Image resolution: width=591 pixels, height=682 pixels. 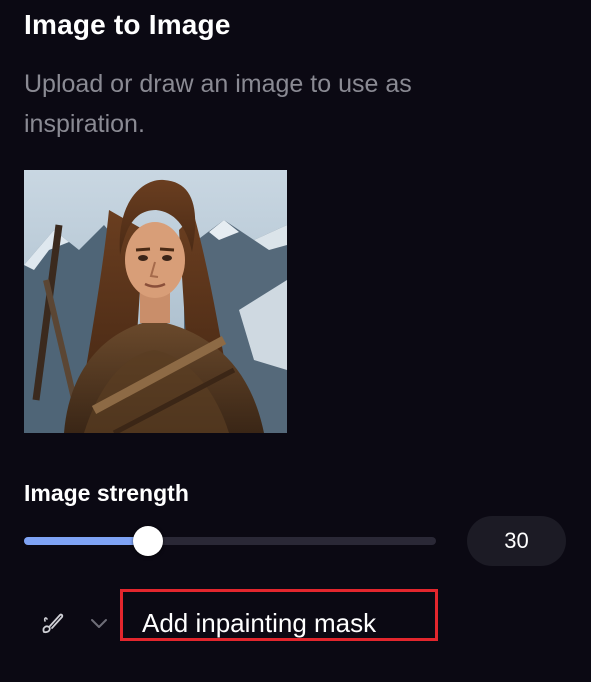 I want to click on image-strength-label: Image strength, so click(x=106, y=493).